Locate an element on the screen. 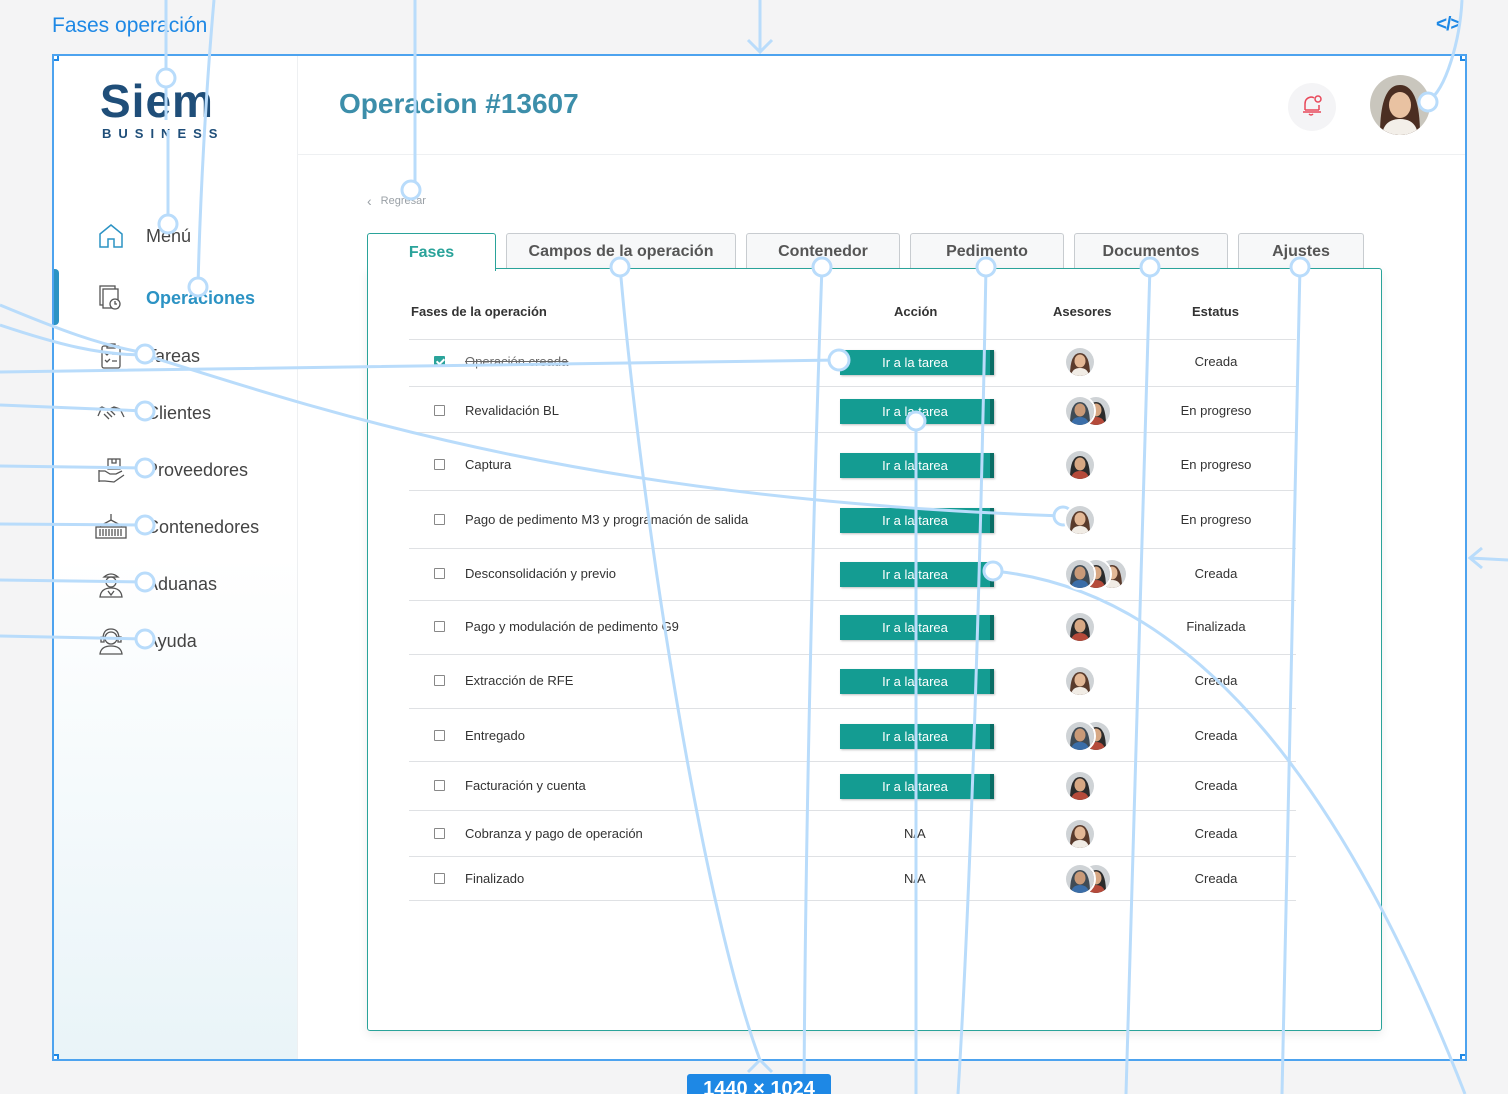  resize-handle-tl is located at coordinates (56, 58).